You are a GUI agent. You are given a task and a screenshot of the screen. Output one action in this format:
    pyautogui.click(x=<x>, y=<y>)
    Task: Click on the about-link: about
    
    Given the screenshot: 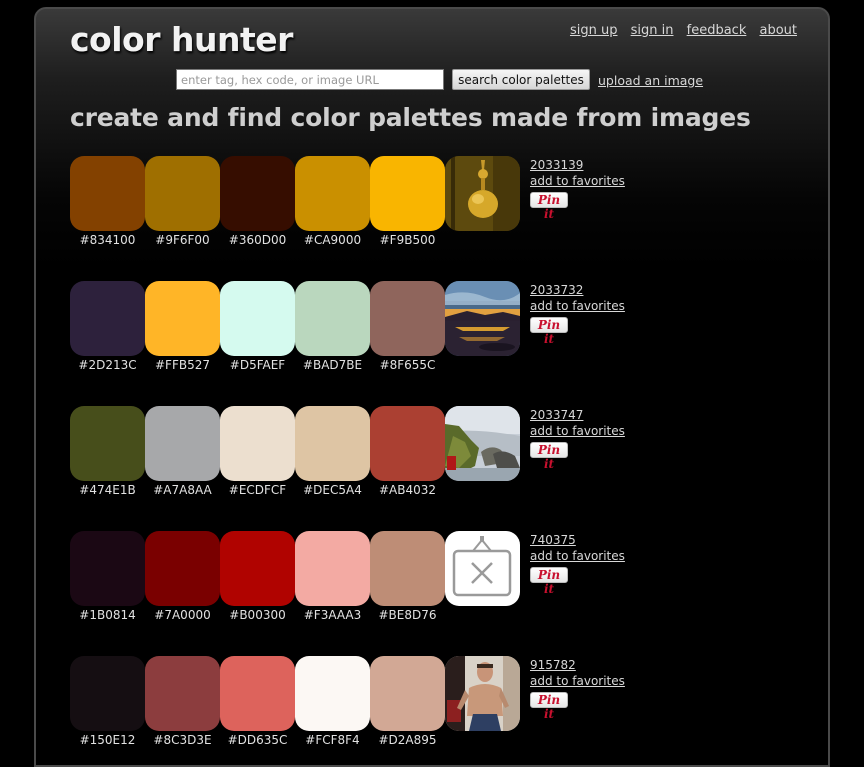 What is the action you would take?
    pyautogui.click(x=778, y=30)
    